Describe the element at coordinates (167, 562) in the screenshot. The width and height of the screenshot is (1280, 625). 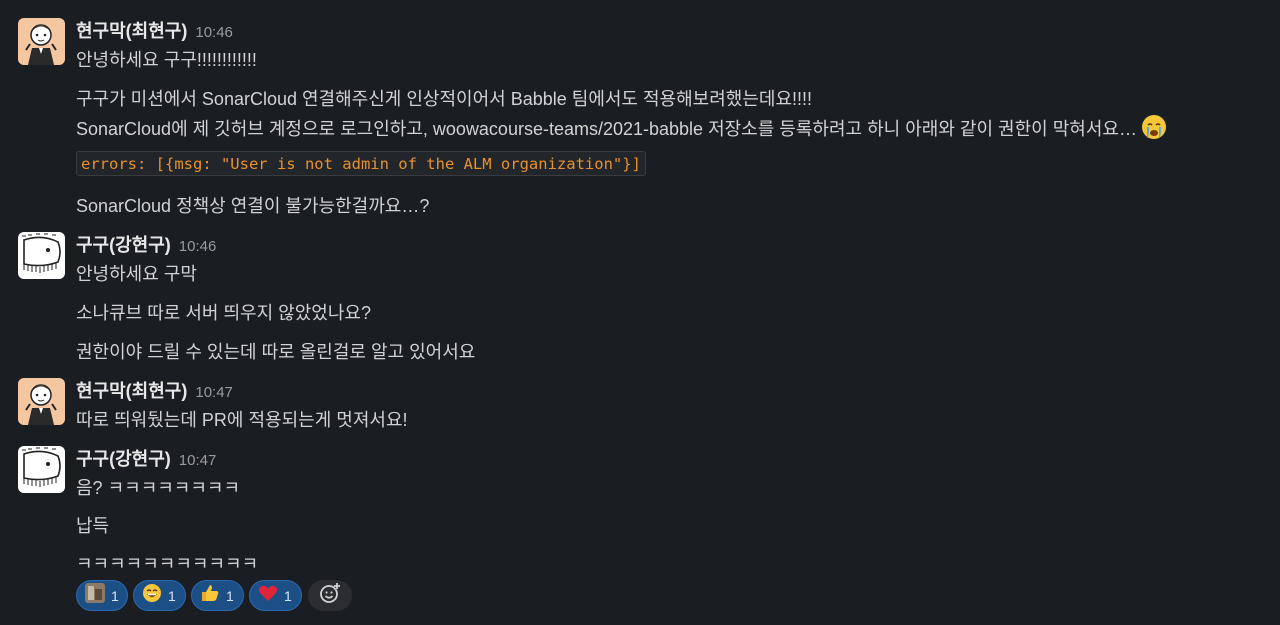
I see `message-text: ㅋㅋㅋㅋㅋㅋㅋㅋㅋㅋㅋ` at that location.